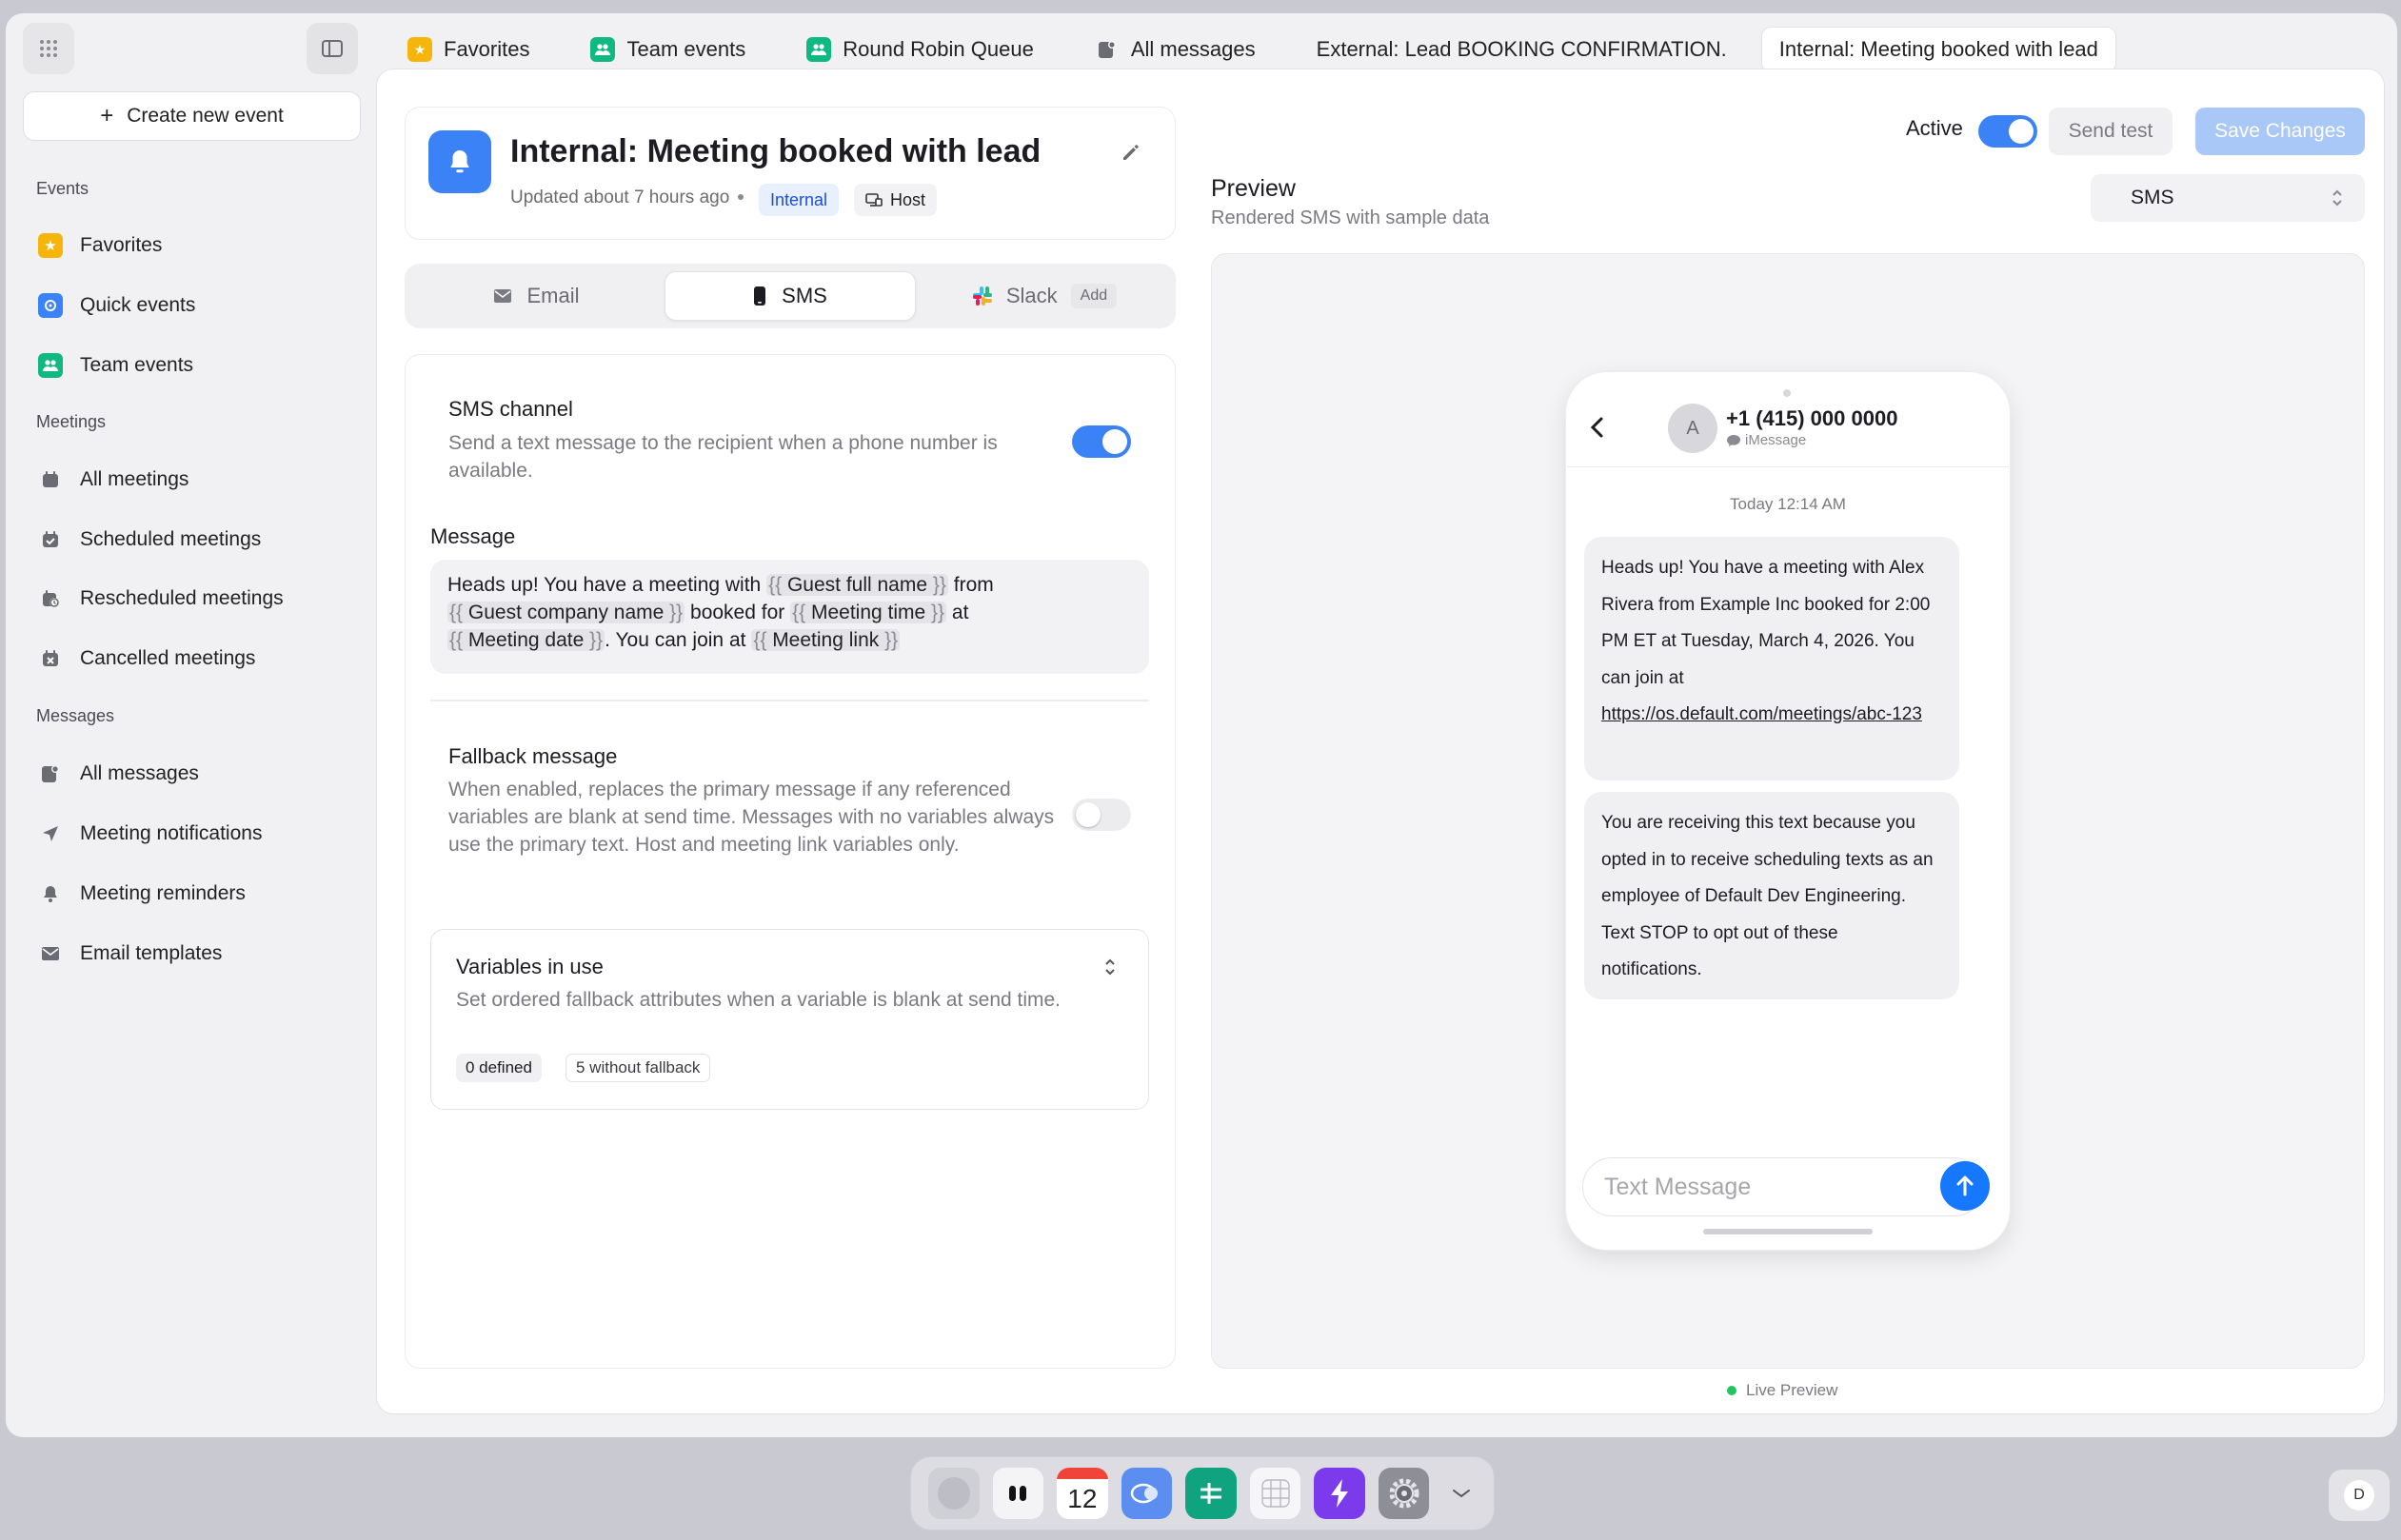 This screenshot has height=1540, width=2401. Describe the element at coordinates (50, 305) in the screenshot. I see `quick-event-icon` at that location.